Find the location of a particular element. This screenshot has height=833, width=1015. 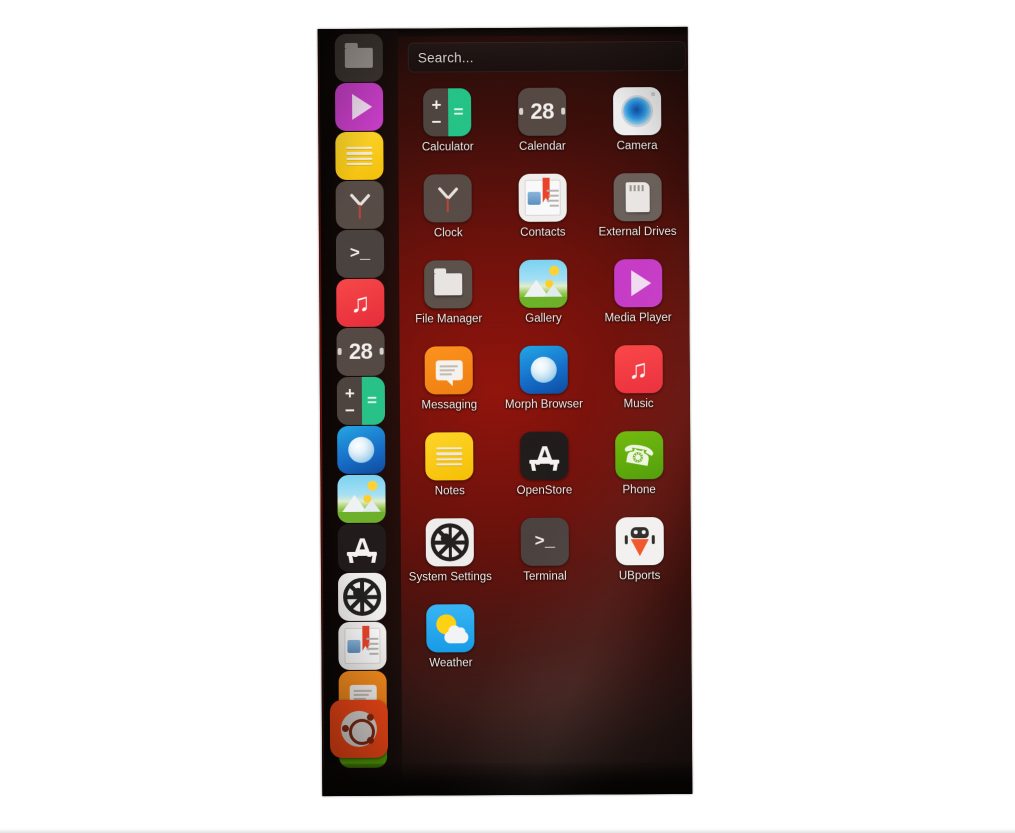

app-cell: File Manager is located at coordinates (448, 296).